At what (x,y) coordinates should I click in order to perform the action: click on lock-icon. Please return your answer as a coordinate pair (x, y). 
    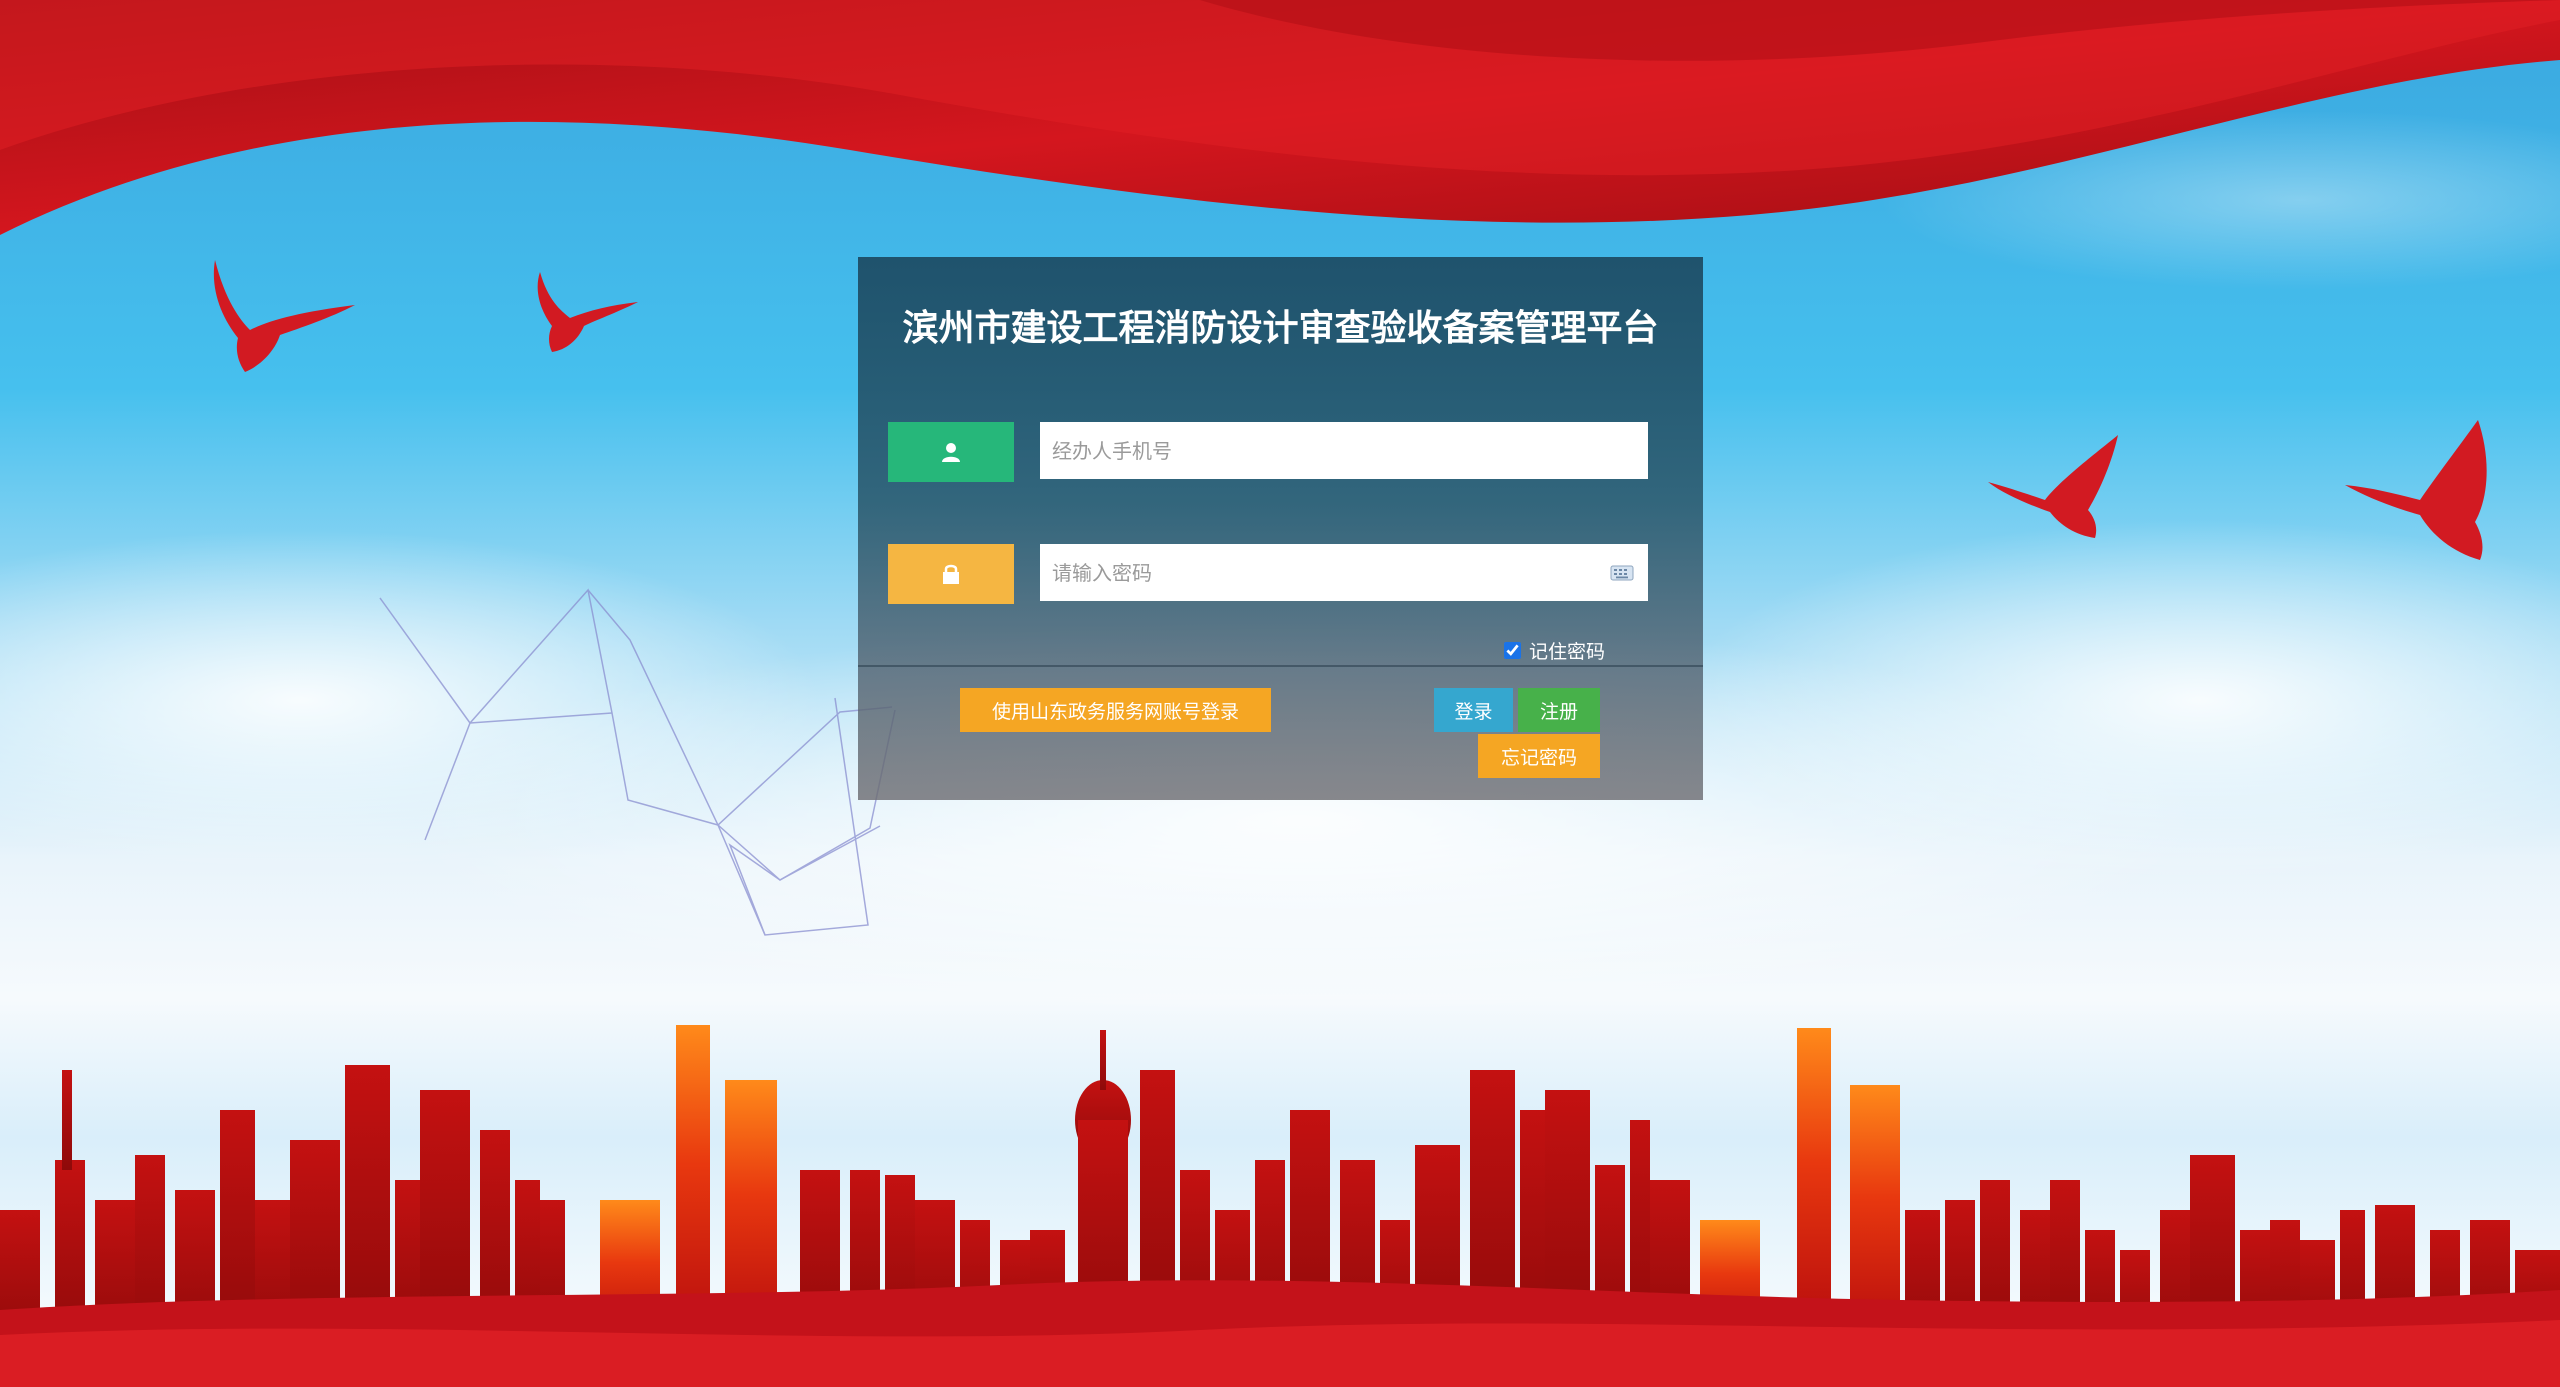
    Looking at the image, I should click on (951, 574).